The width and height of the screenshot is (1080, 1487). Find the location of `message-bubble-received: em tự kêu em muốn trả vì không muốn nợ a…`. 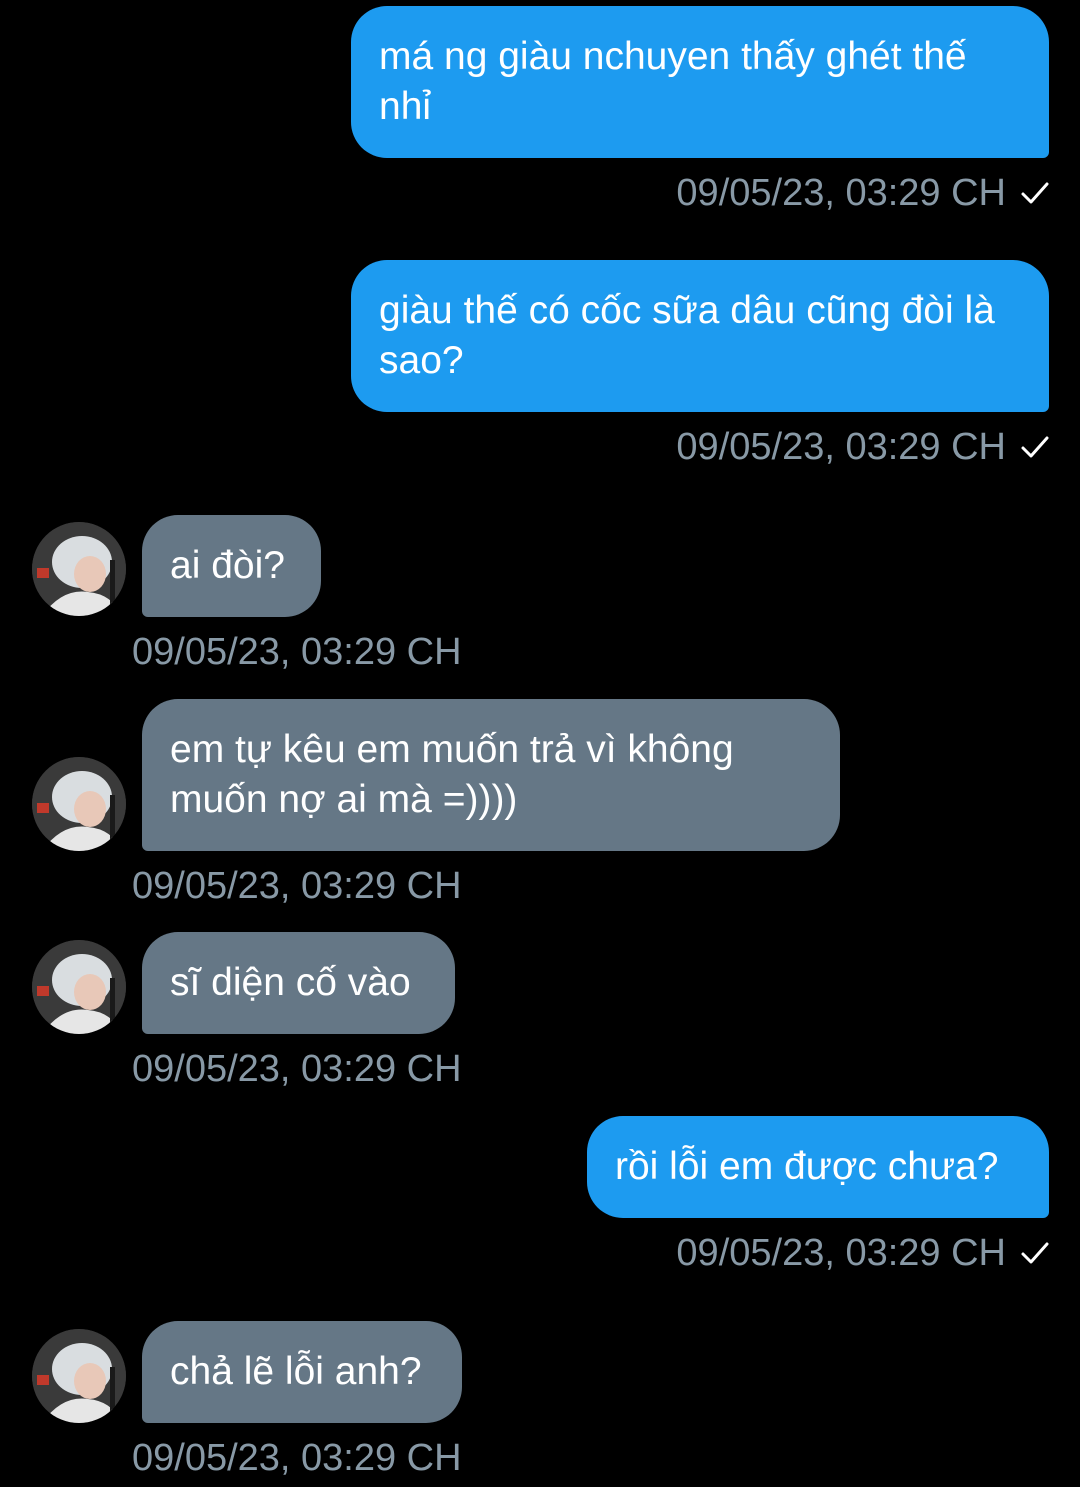

message-bubble-received: em tự kêu em muốn trả vì không muốn nợ a… is located at coordinates (491, 775).